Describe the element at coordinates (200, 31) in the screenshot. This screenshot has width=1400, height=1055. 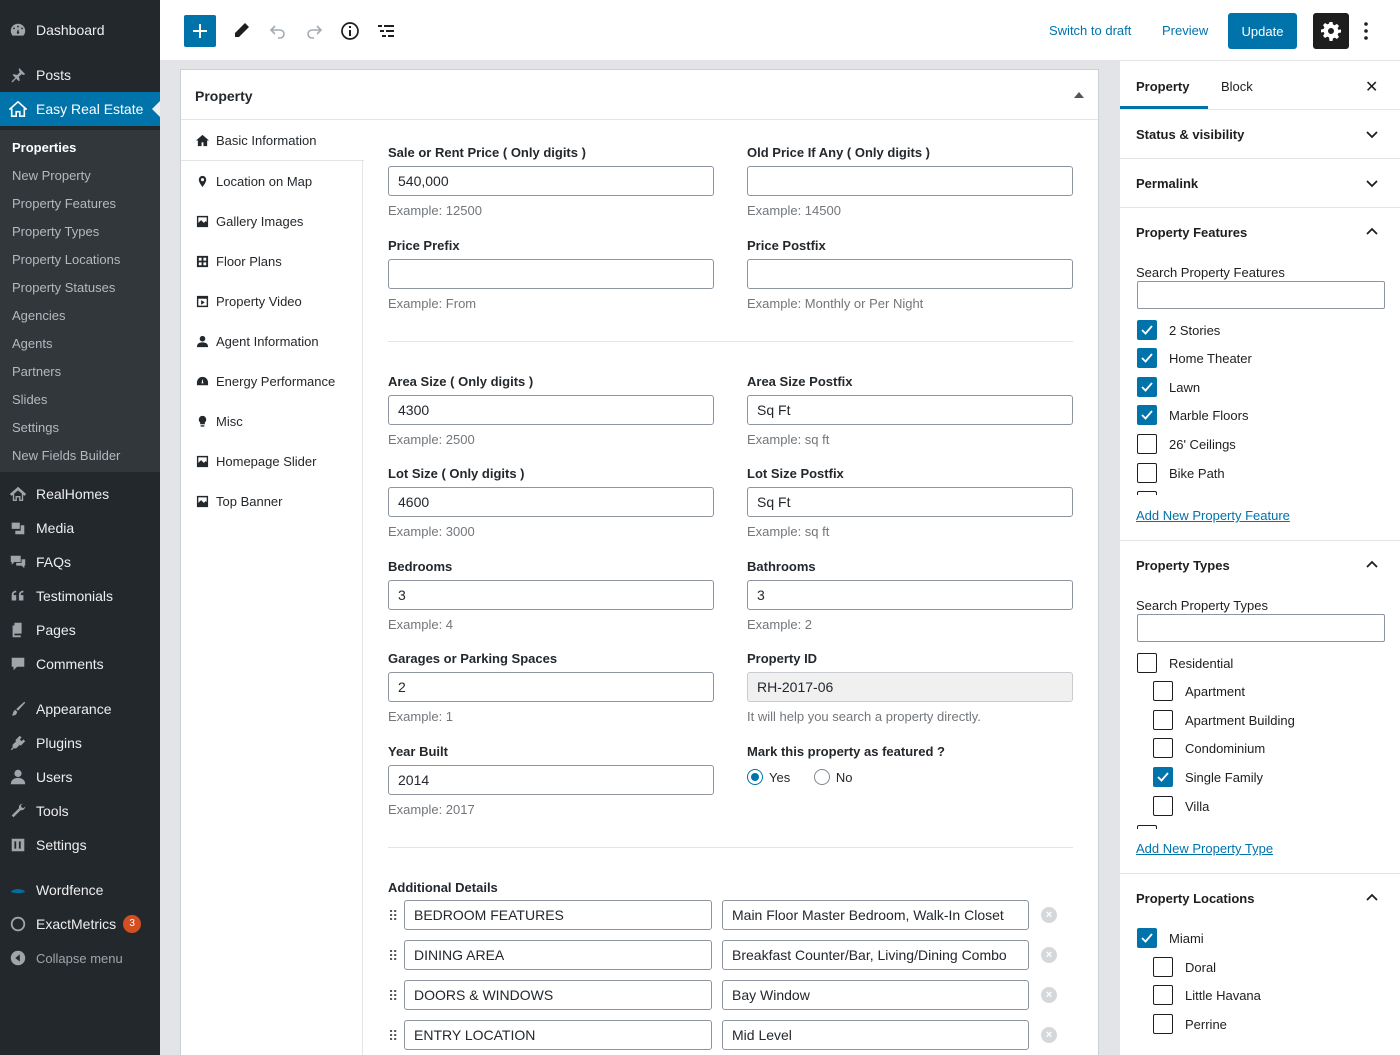
I see `add-block-button` at that location.